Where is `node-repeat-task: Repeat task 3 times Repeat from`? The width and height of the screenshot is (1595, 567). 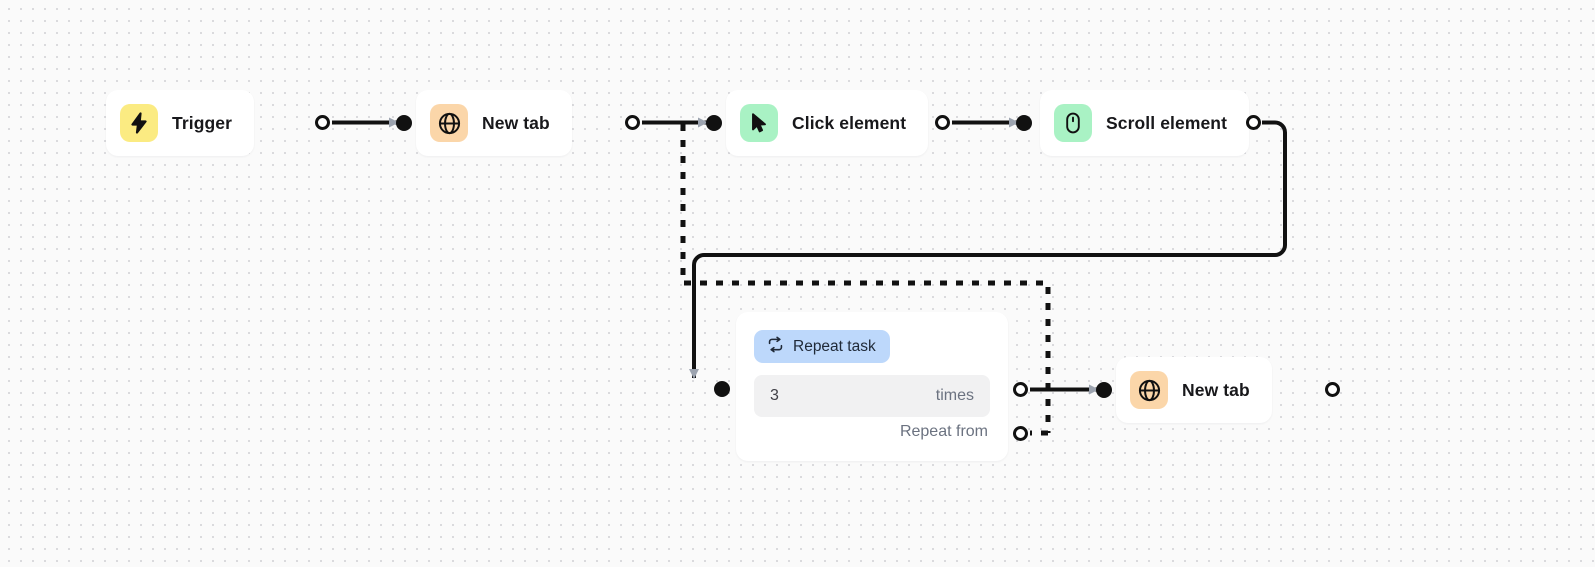 node-repeat-task: Repeat task 3 times Repeat from is located at coordinates (872, 386).